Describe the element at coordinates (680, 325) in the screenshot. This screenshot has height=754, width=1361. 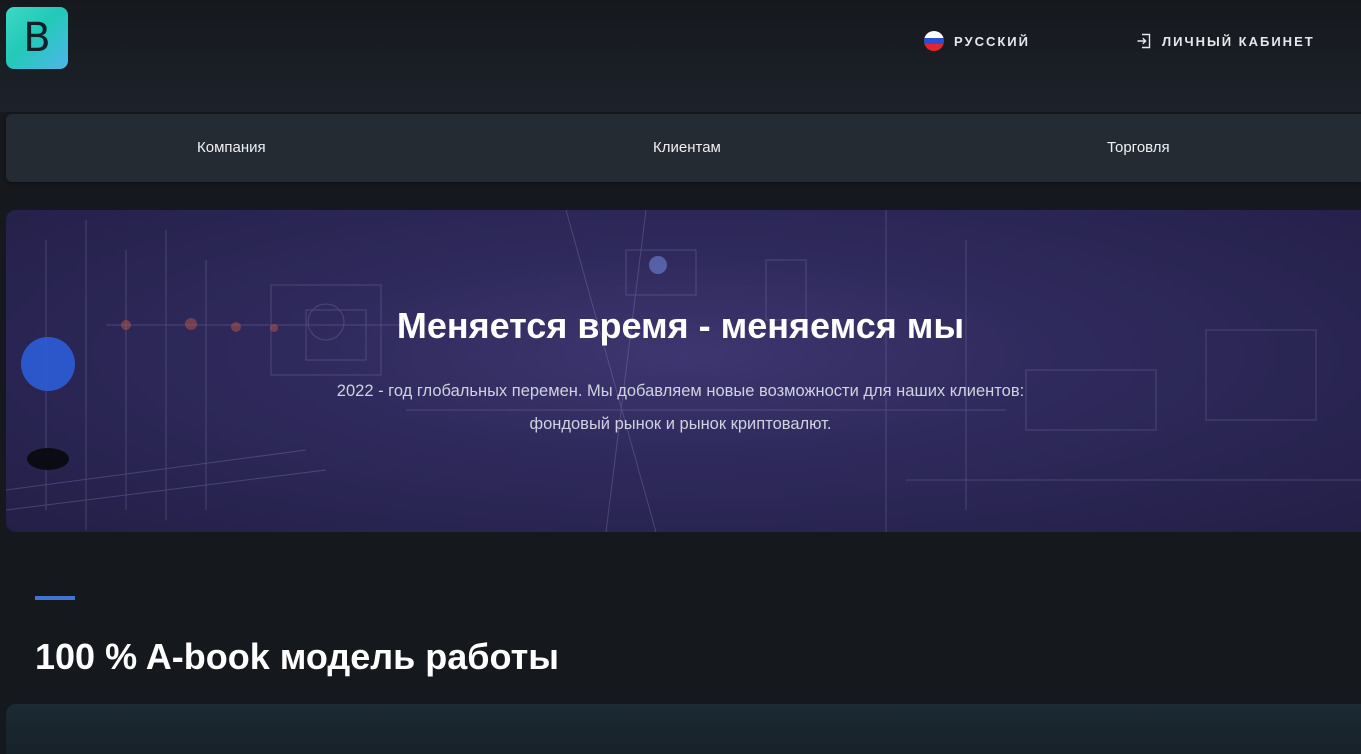
I see `hero-title: Меняется время - меняемся мы` at that location.